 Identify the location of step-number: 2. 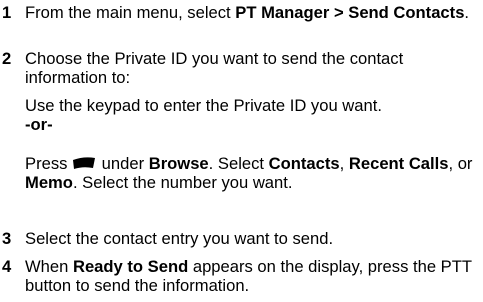
(7, 58).